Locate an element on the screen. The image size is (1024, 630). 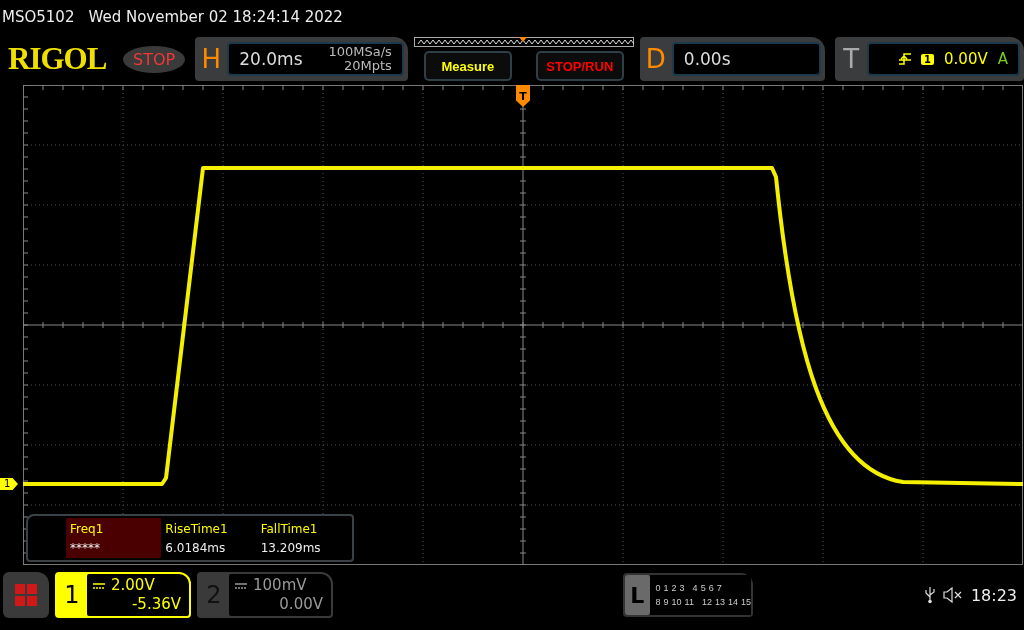
trigger-position-marker: T is located at coordinates (523, 96).